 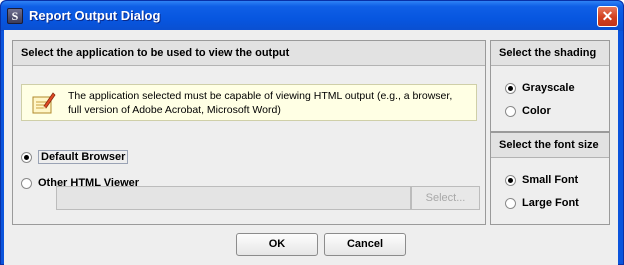 What do you see at coordinates (312, 16) in the screenshot?
I see `title-bar: S Report Output Dialog ✕` at bounding box center [312, 16].